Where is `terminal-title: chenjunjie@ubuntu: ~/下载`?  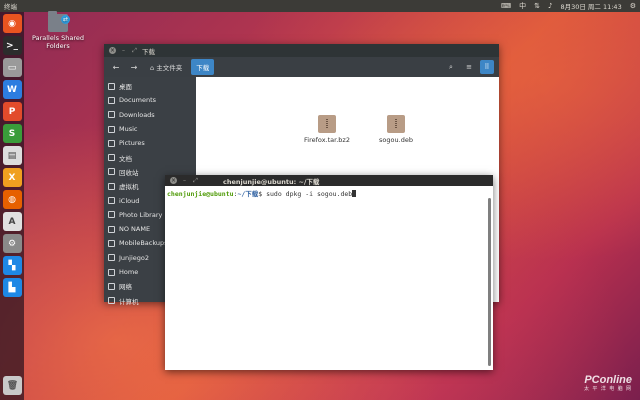
terminal-title: chenjunjie@ubuntu: ~/下载 is located at coordinates (271, 181).